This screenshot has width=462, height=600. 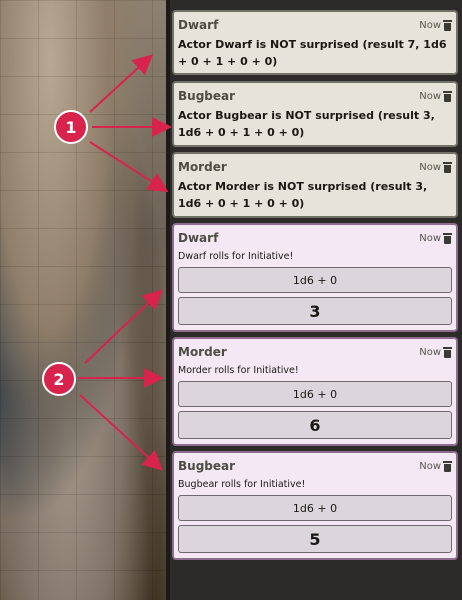 I want to click on dice-total: 5, so click(x=315, y=539).